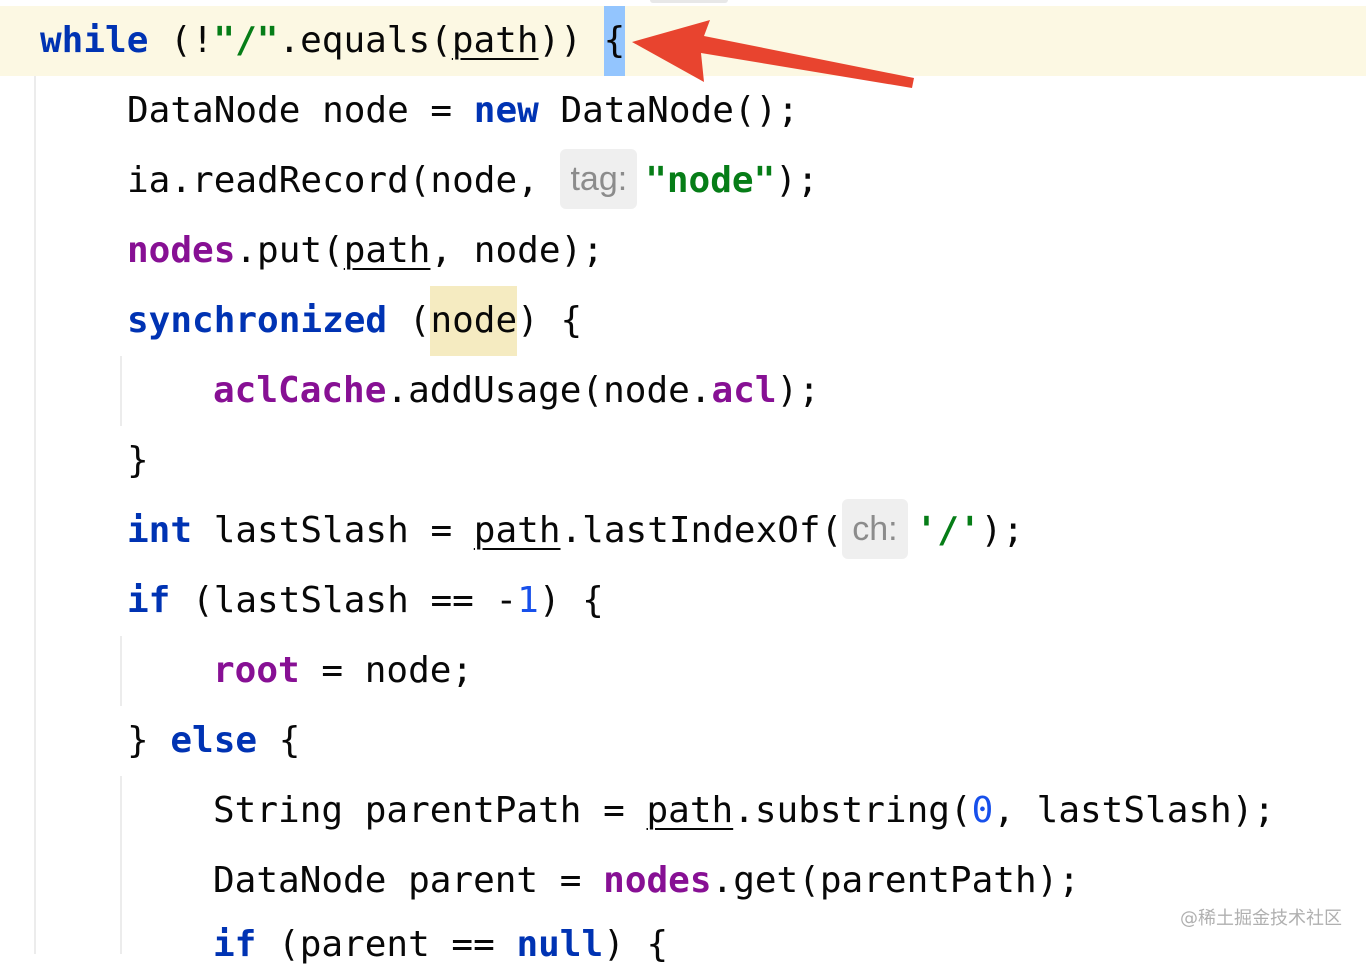 The width and height of the screenshot is (1366, 980). I want to click on code-line-11: } else {, so click(213, 741).